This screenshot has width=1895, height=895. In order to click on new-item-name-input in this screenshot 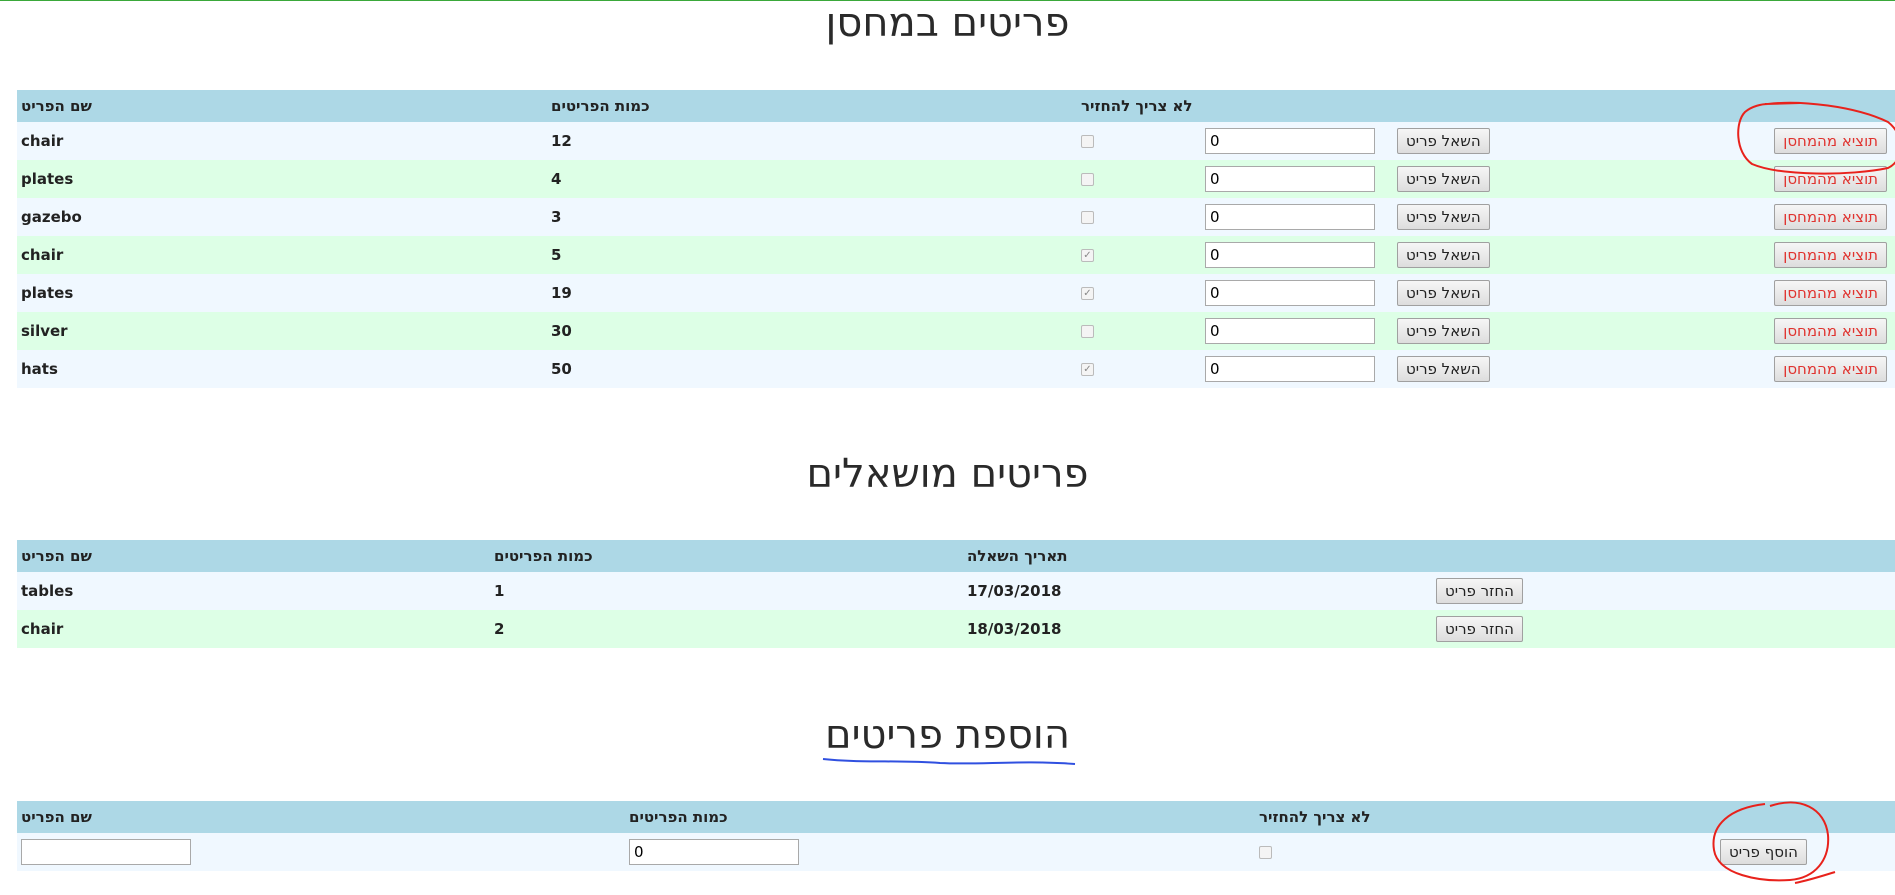, I will do `click(106, 852)`.